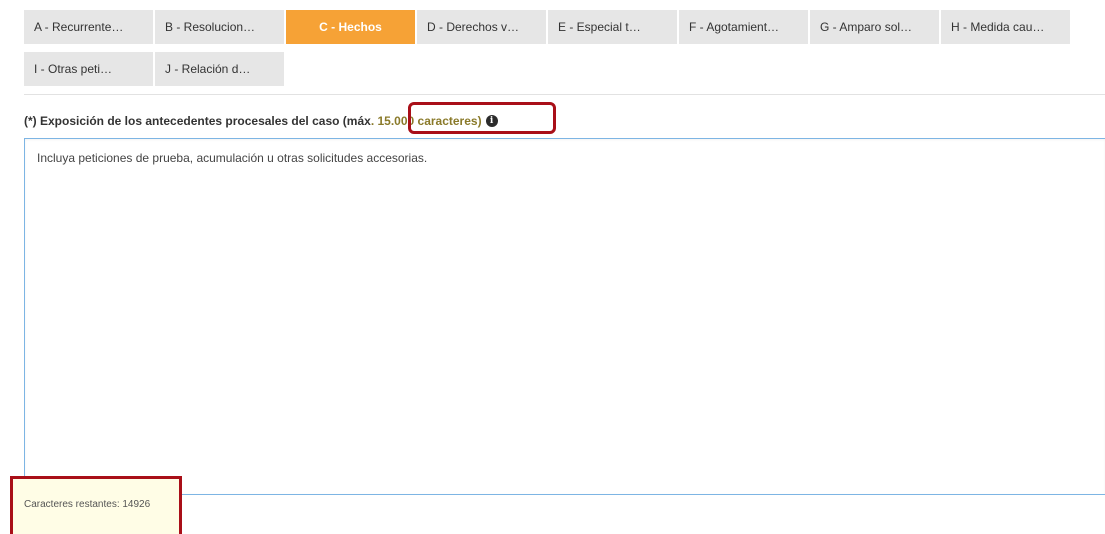  I want to click on tab-hechos: C - Hechos, so click(350, 27).